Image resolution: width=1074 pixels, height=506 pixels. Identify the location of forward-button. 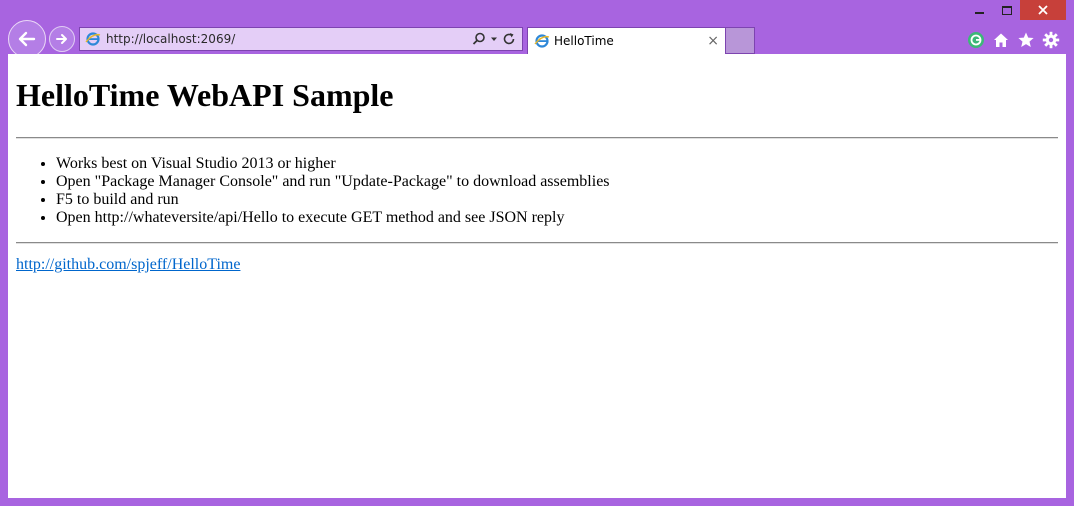
(62, 39).